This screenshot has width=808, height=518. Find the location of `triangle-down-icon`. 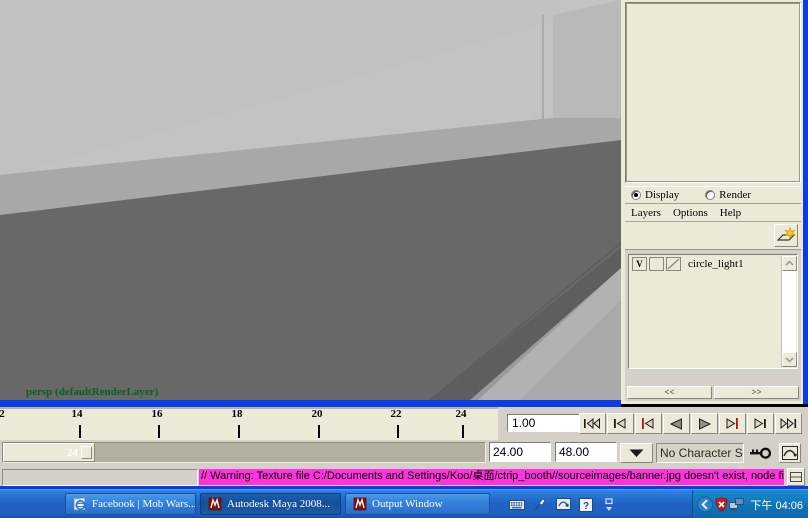

triangle-down-icon is located at coordinates (636, 453).